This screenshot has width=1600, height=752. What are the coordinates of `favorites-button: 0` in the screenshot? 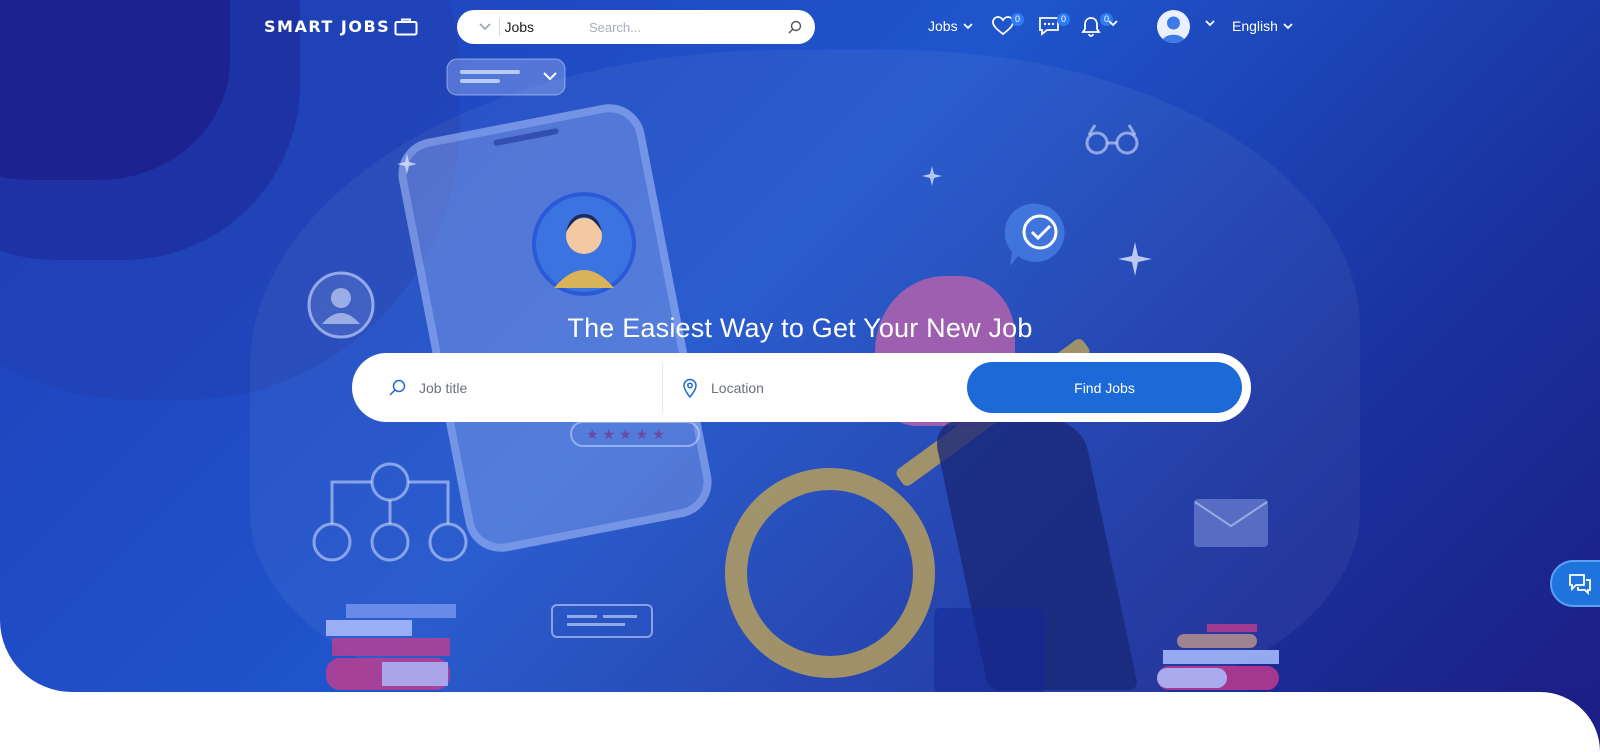 It's located at (1008, 25).